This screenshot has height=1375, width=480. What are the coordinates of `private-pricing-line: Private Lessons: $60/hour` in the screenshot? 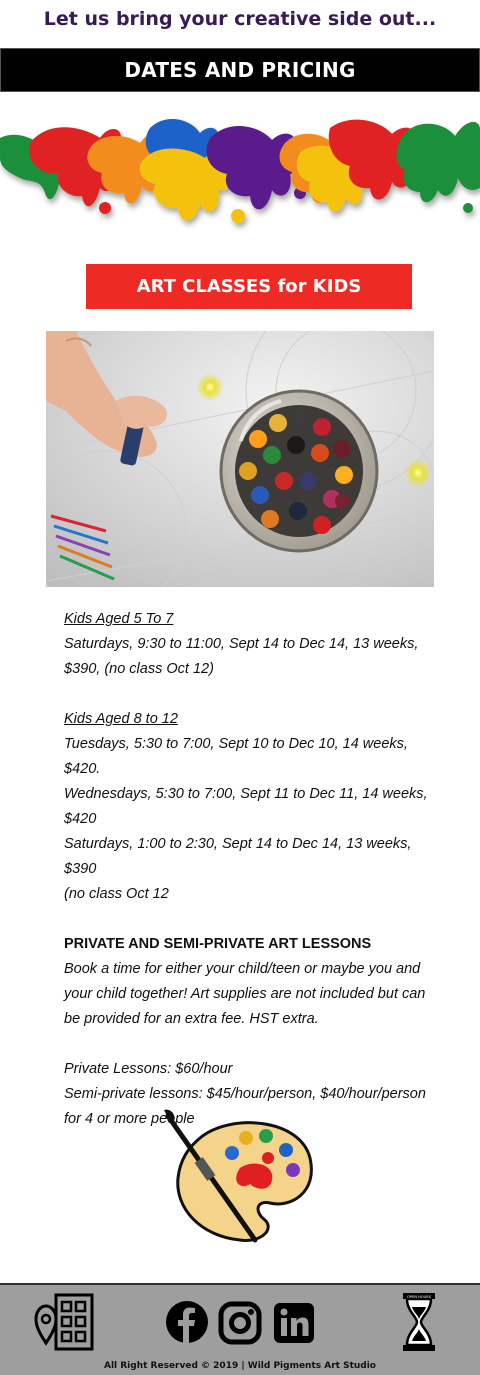 It's located at (148, 1069).